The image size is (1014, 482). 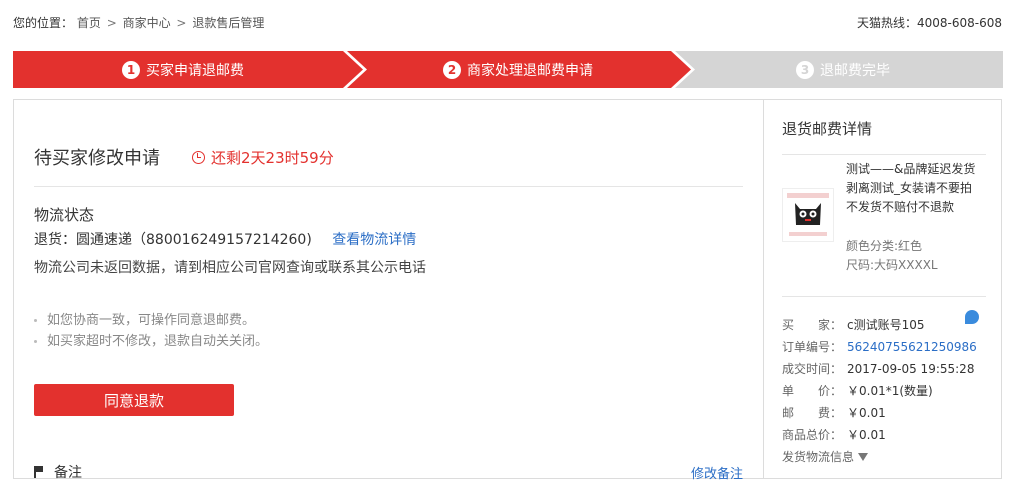 I want to click on chat-icon, so click(x=971, y=317).